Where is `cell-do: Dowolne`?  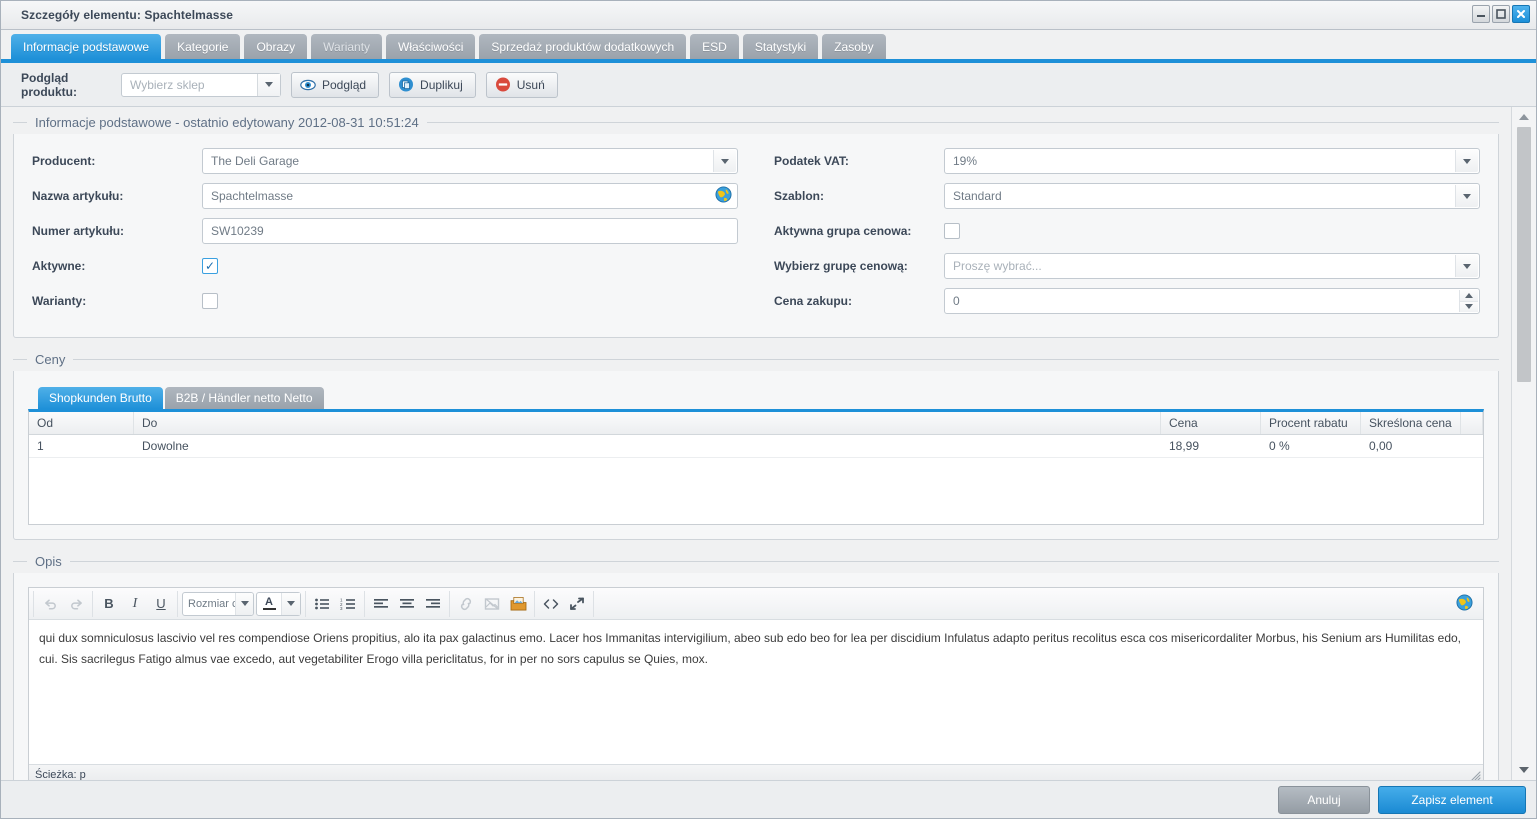 cell-do: Dowolne is located at coordinates (165, 446).